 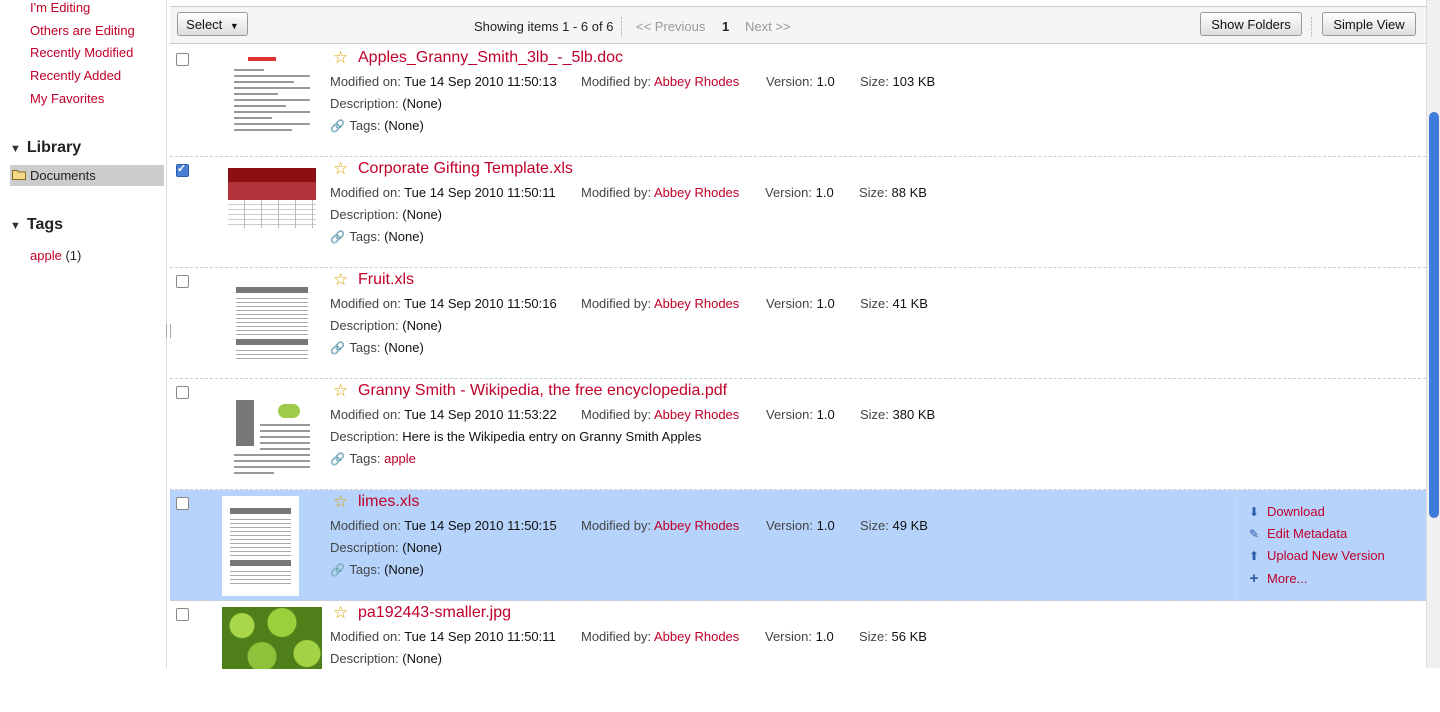 What do you see at coordinates (726, 26) in the screenshot?
I see `current-page: 1` at bounding box center [726, 26].